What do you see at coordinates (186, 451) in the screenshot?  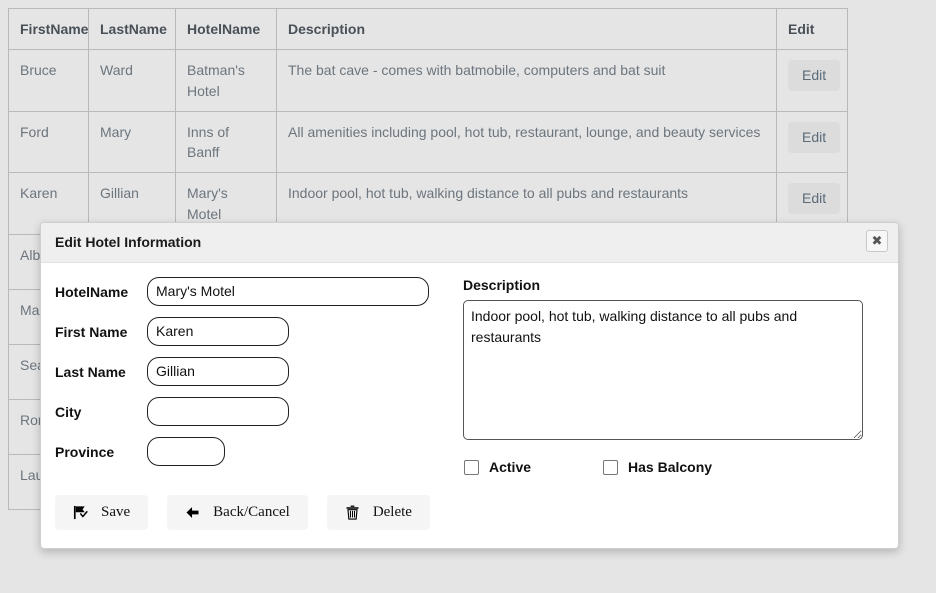 I see `province-input` at bounding box center [186, 451].